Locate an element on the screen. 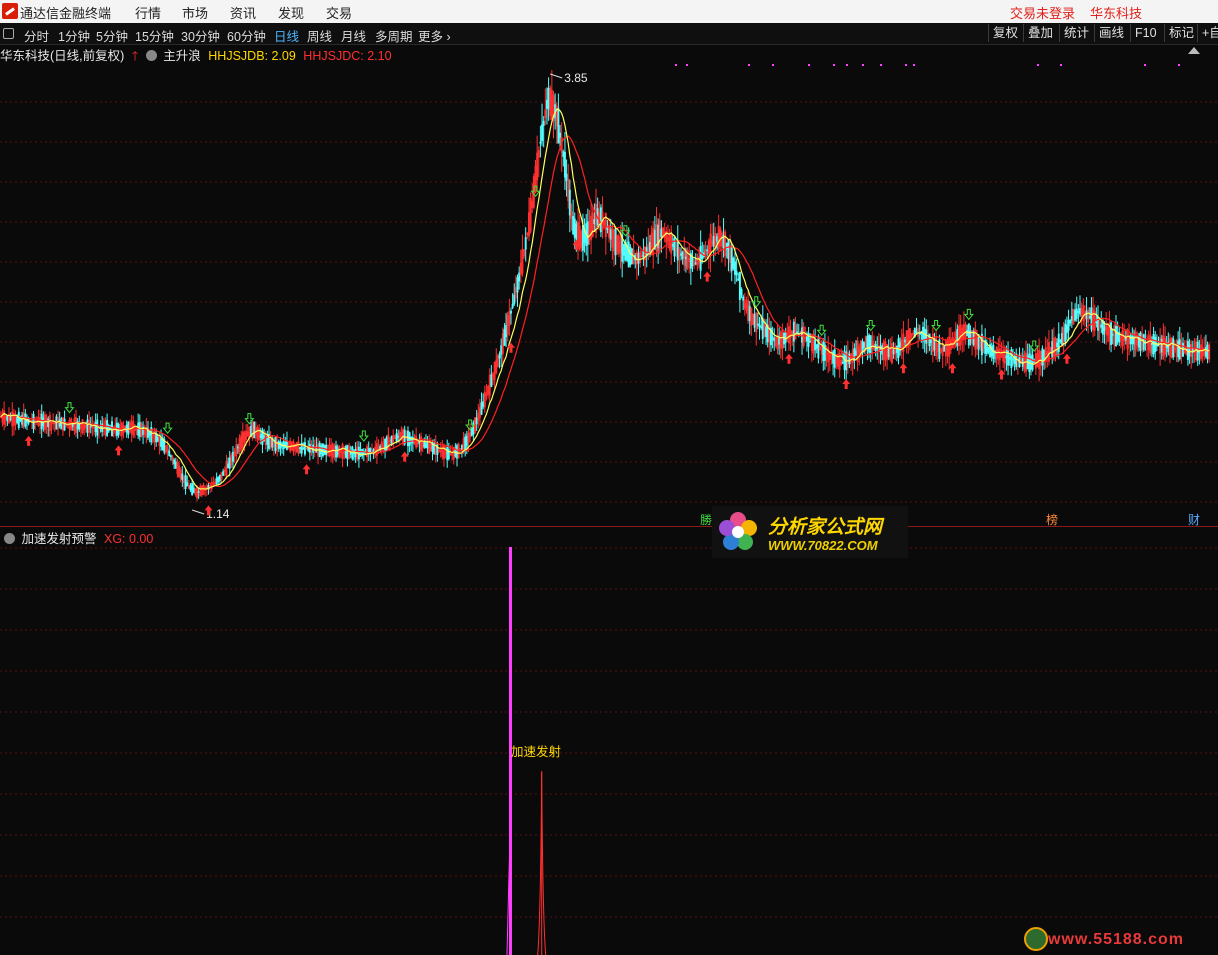 The image size is (1218, 955). period-60min: 60分钟 is located at coordinates (246, 35).